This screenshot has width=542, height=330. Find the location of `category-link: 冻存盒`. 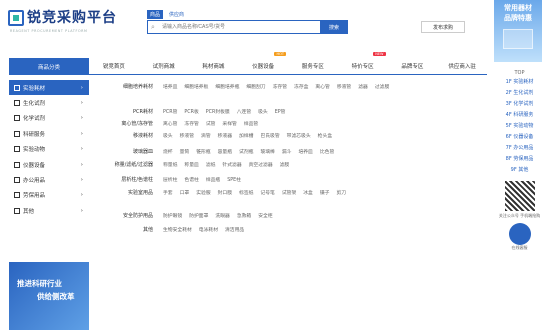

category-link: 冻存盒 is located at coordinates (301, 95).